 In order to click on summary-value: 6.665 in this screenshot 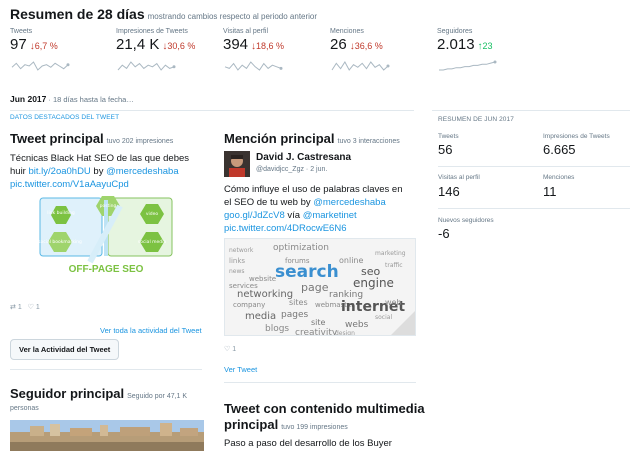, I will do `click(559, 149)`.